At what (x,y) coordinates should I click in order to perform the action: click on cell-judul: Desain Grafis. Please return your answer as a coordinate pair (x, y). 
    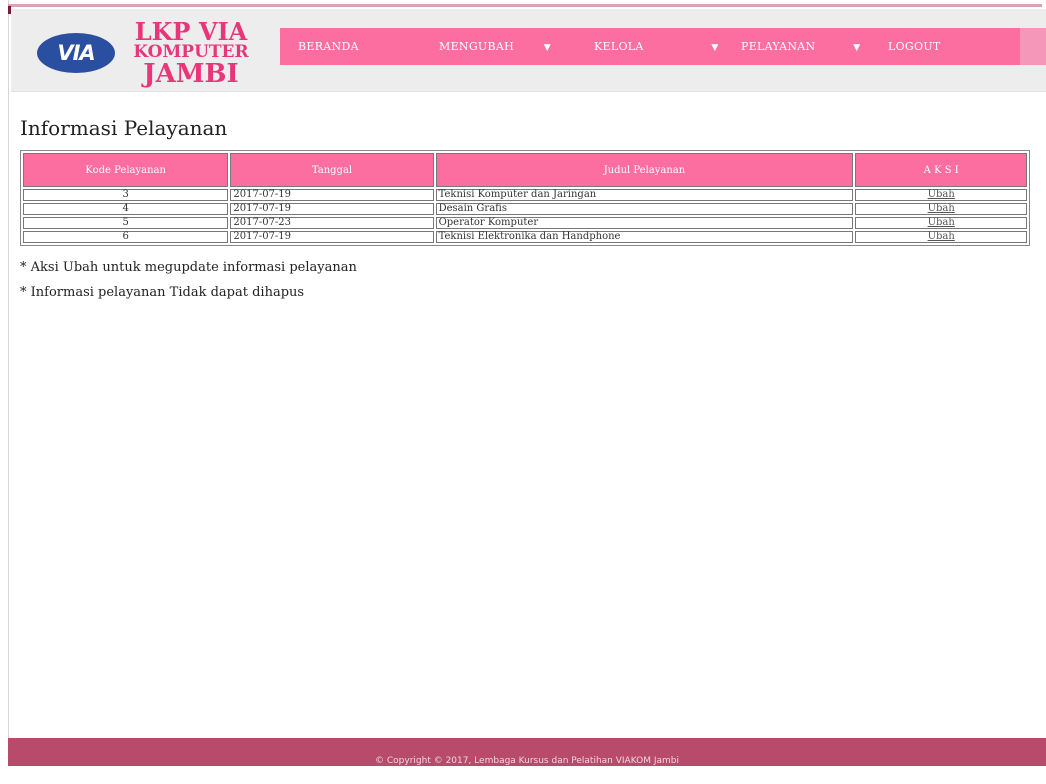
    Looking at the image, I should click on (644, 209).